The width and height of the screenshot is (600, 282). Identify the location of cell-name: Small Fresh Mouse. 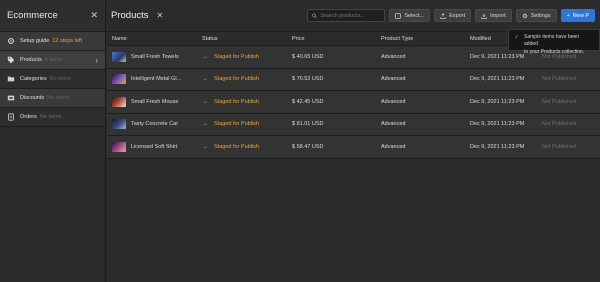
(152, 101).